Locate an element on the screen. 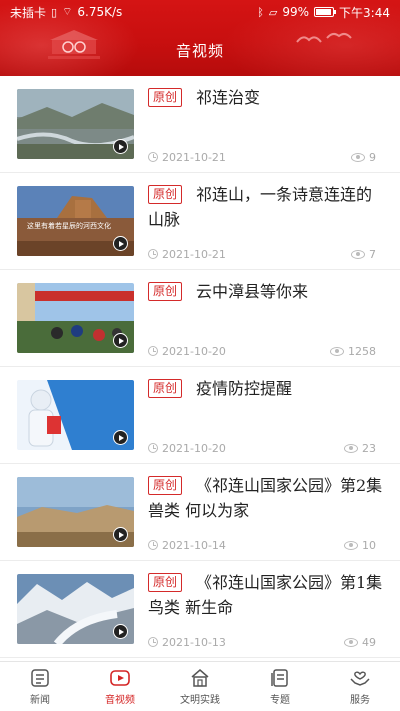 This screenshot has height=711, width=400. news-icon is located at coordinates (40, 678).